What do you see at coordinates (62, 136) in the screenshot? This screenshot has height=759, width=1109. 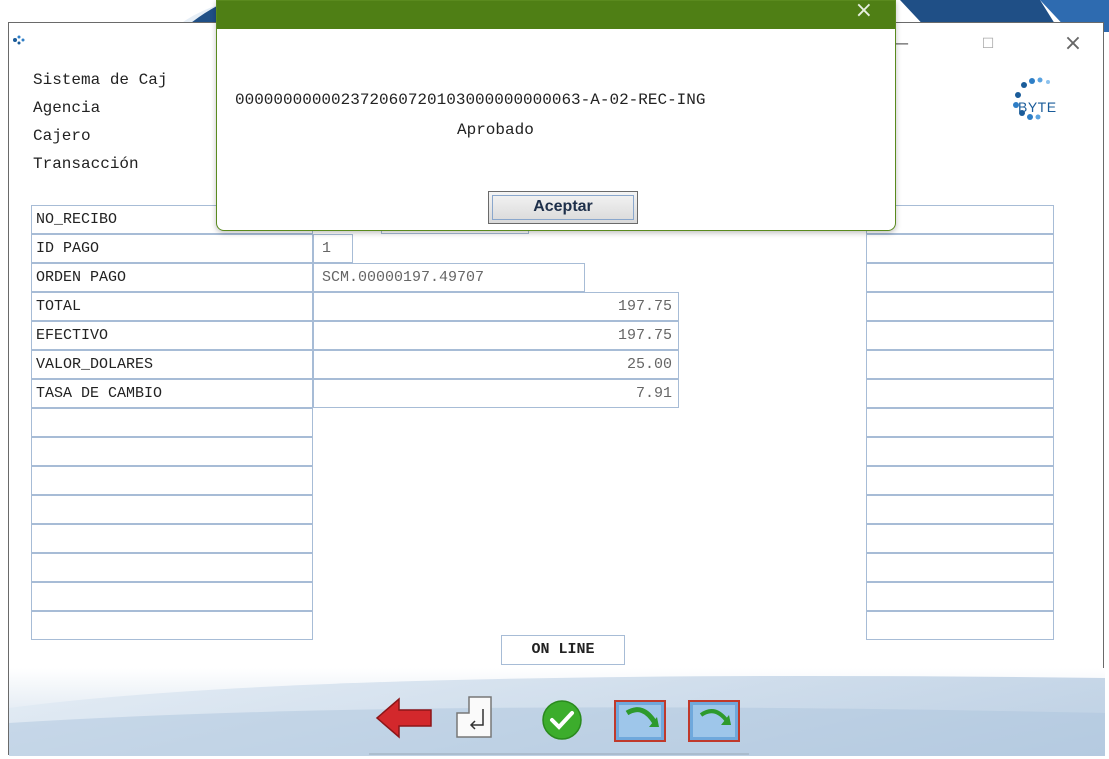 I see `cashier-label: Cajero` at bounding box center [62, 136].